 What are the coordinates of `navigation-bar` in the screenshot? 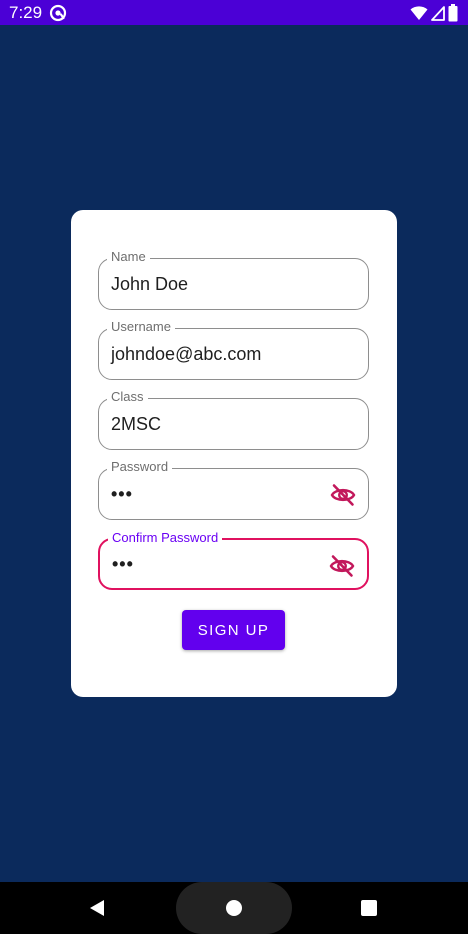 It's located at (234, 908).